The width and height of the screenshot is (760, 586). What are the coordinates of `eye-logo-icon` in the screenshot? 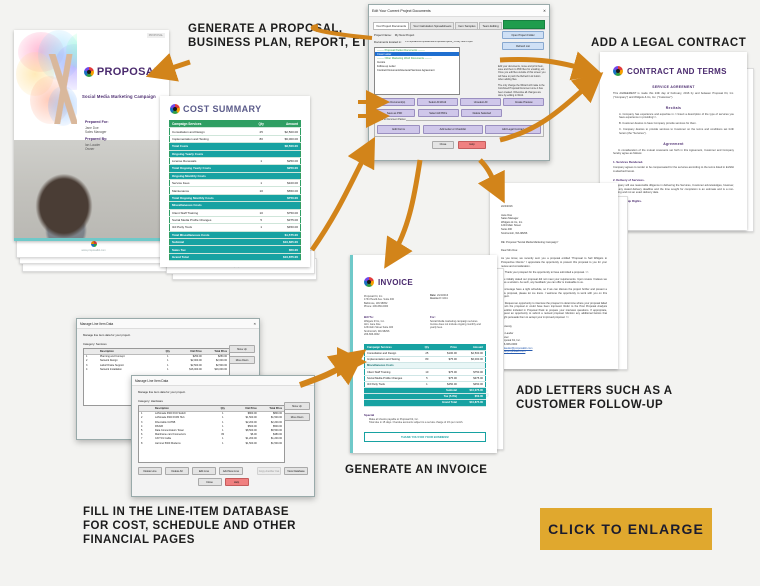 It's located at (88, 72).